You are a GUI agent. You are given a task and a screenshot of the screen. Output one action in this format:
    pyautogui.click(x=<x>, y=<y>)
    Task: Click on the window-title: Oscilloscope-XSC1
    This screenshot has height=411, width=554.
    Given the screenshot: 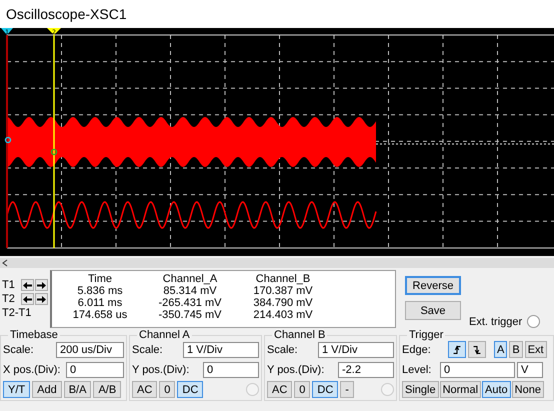 What is the action you would take?
    pyautogui.click(x=66, y=14)
    